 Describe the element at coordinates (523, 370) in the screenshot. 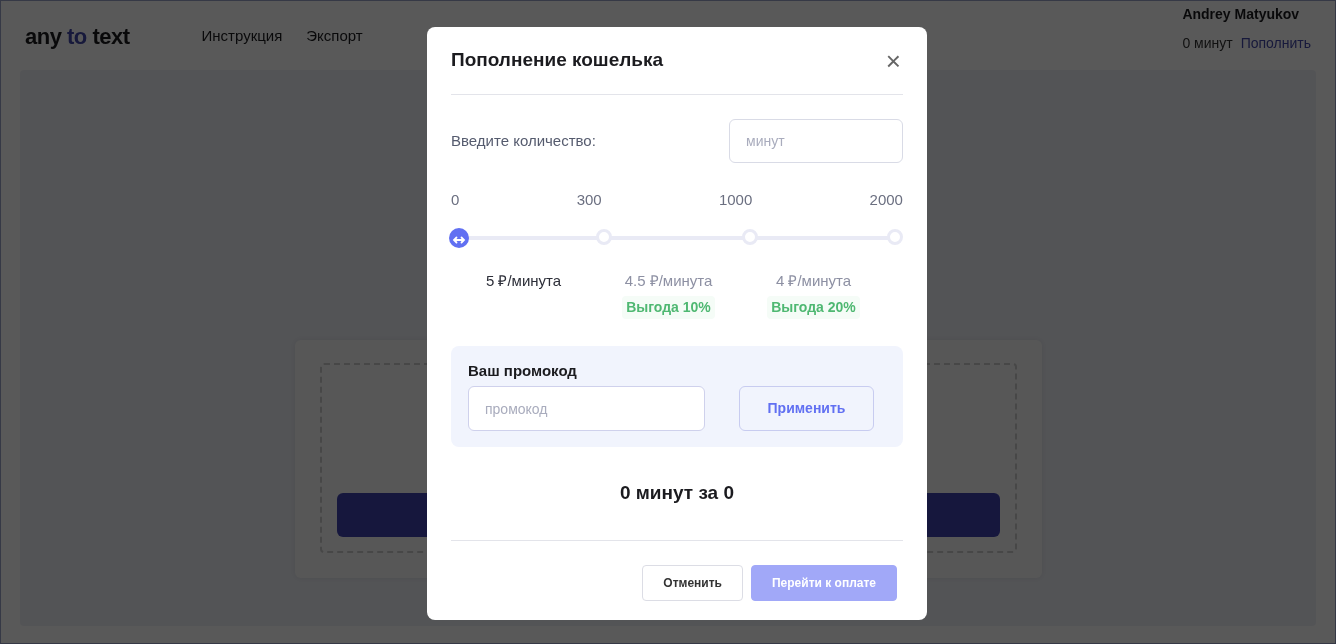

I see `promo-label: Ваш промокод` at that location.